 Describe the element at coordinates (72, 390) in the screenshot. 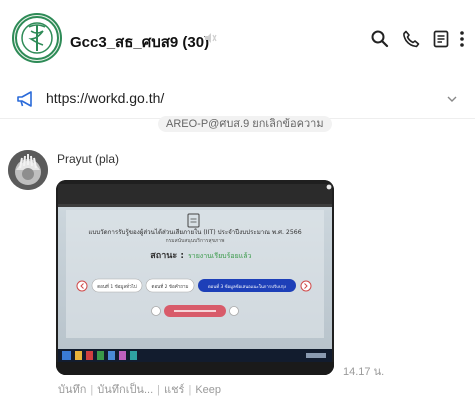

I see `save-action: บันทึก` at that location.